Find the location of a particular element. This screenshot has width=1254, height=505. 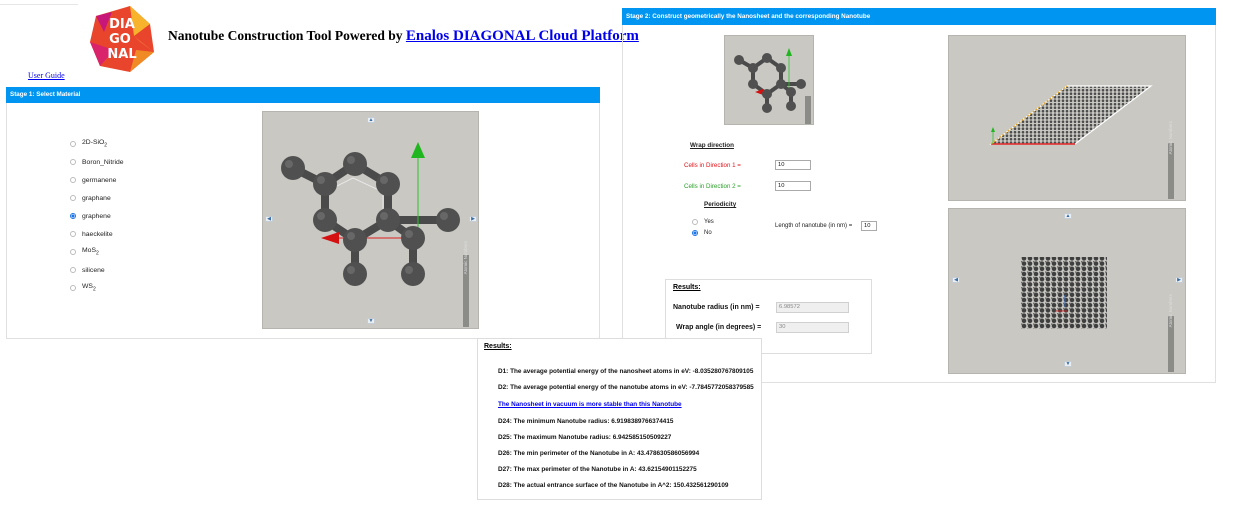

material-option: Boron_Nitride is located at coordinates (97, 162).